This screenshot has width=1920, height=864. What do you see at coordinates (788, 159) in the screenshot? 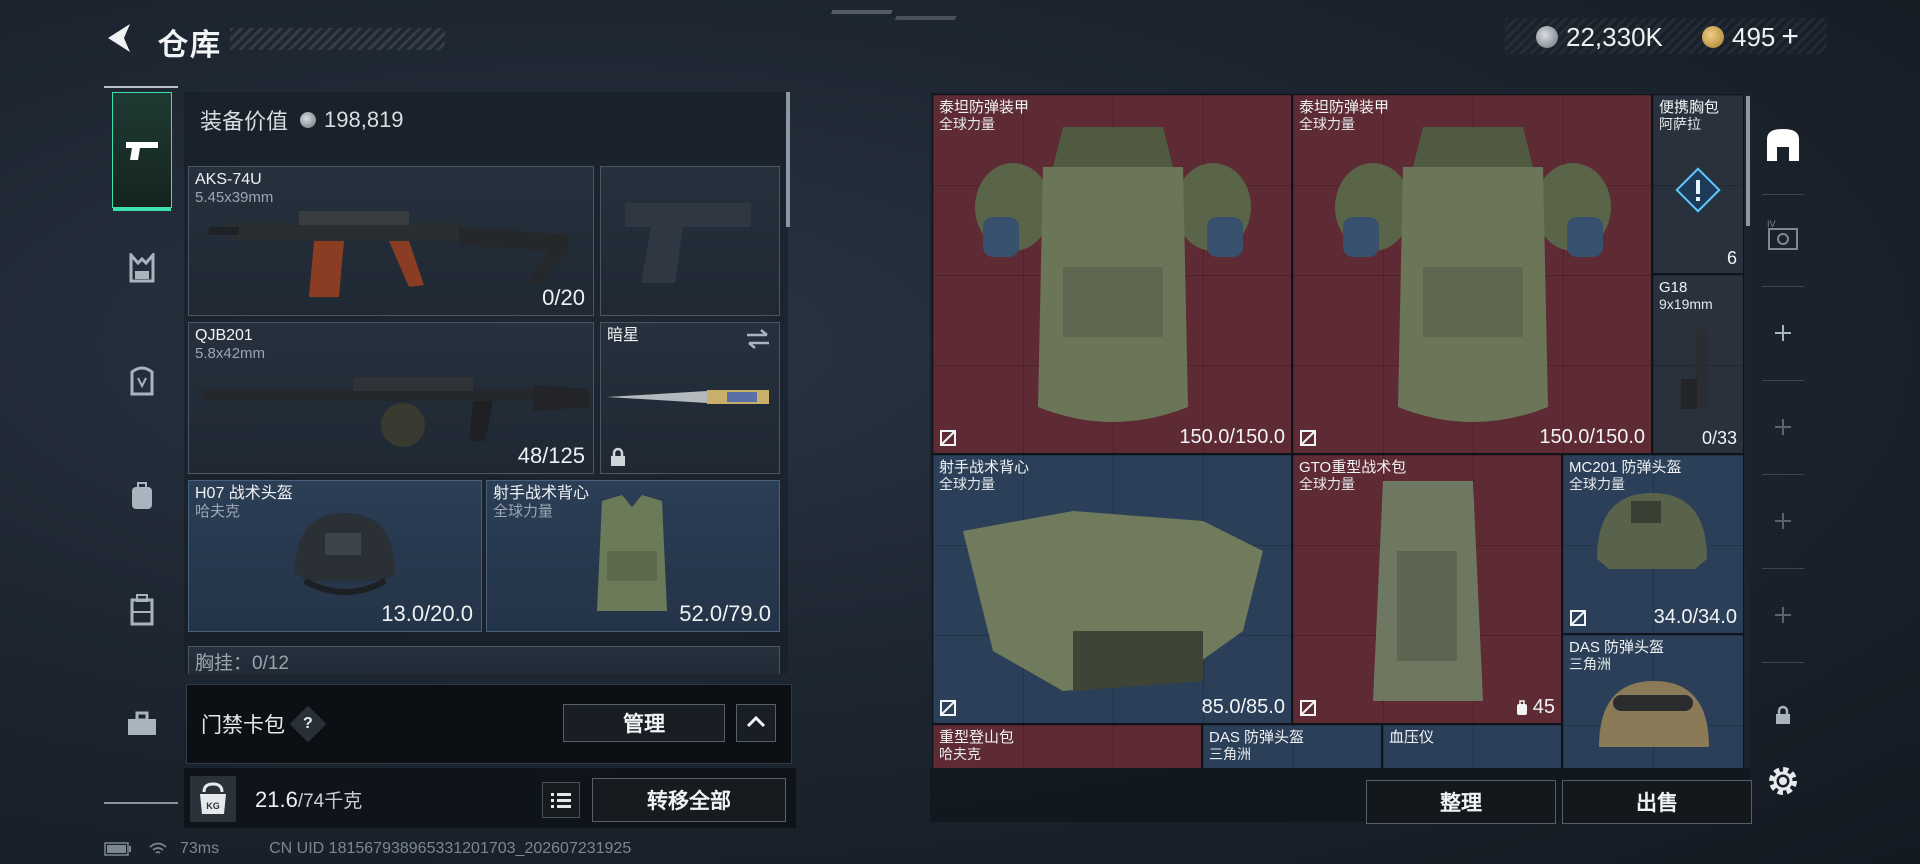
I see `equipment-scrollbar` at bounding box center [788, 159].